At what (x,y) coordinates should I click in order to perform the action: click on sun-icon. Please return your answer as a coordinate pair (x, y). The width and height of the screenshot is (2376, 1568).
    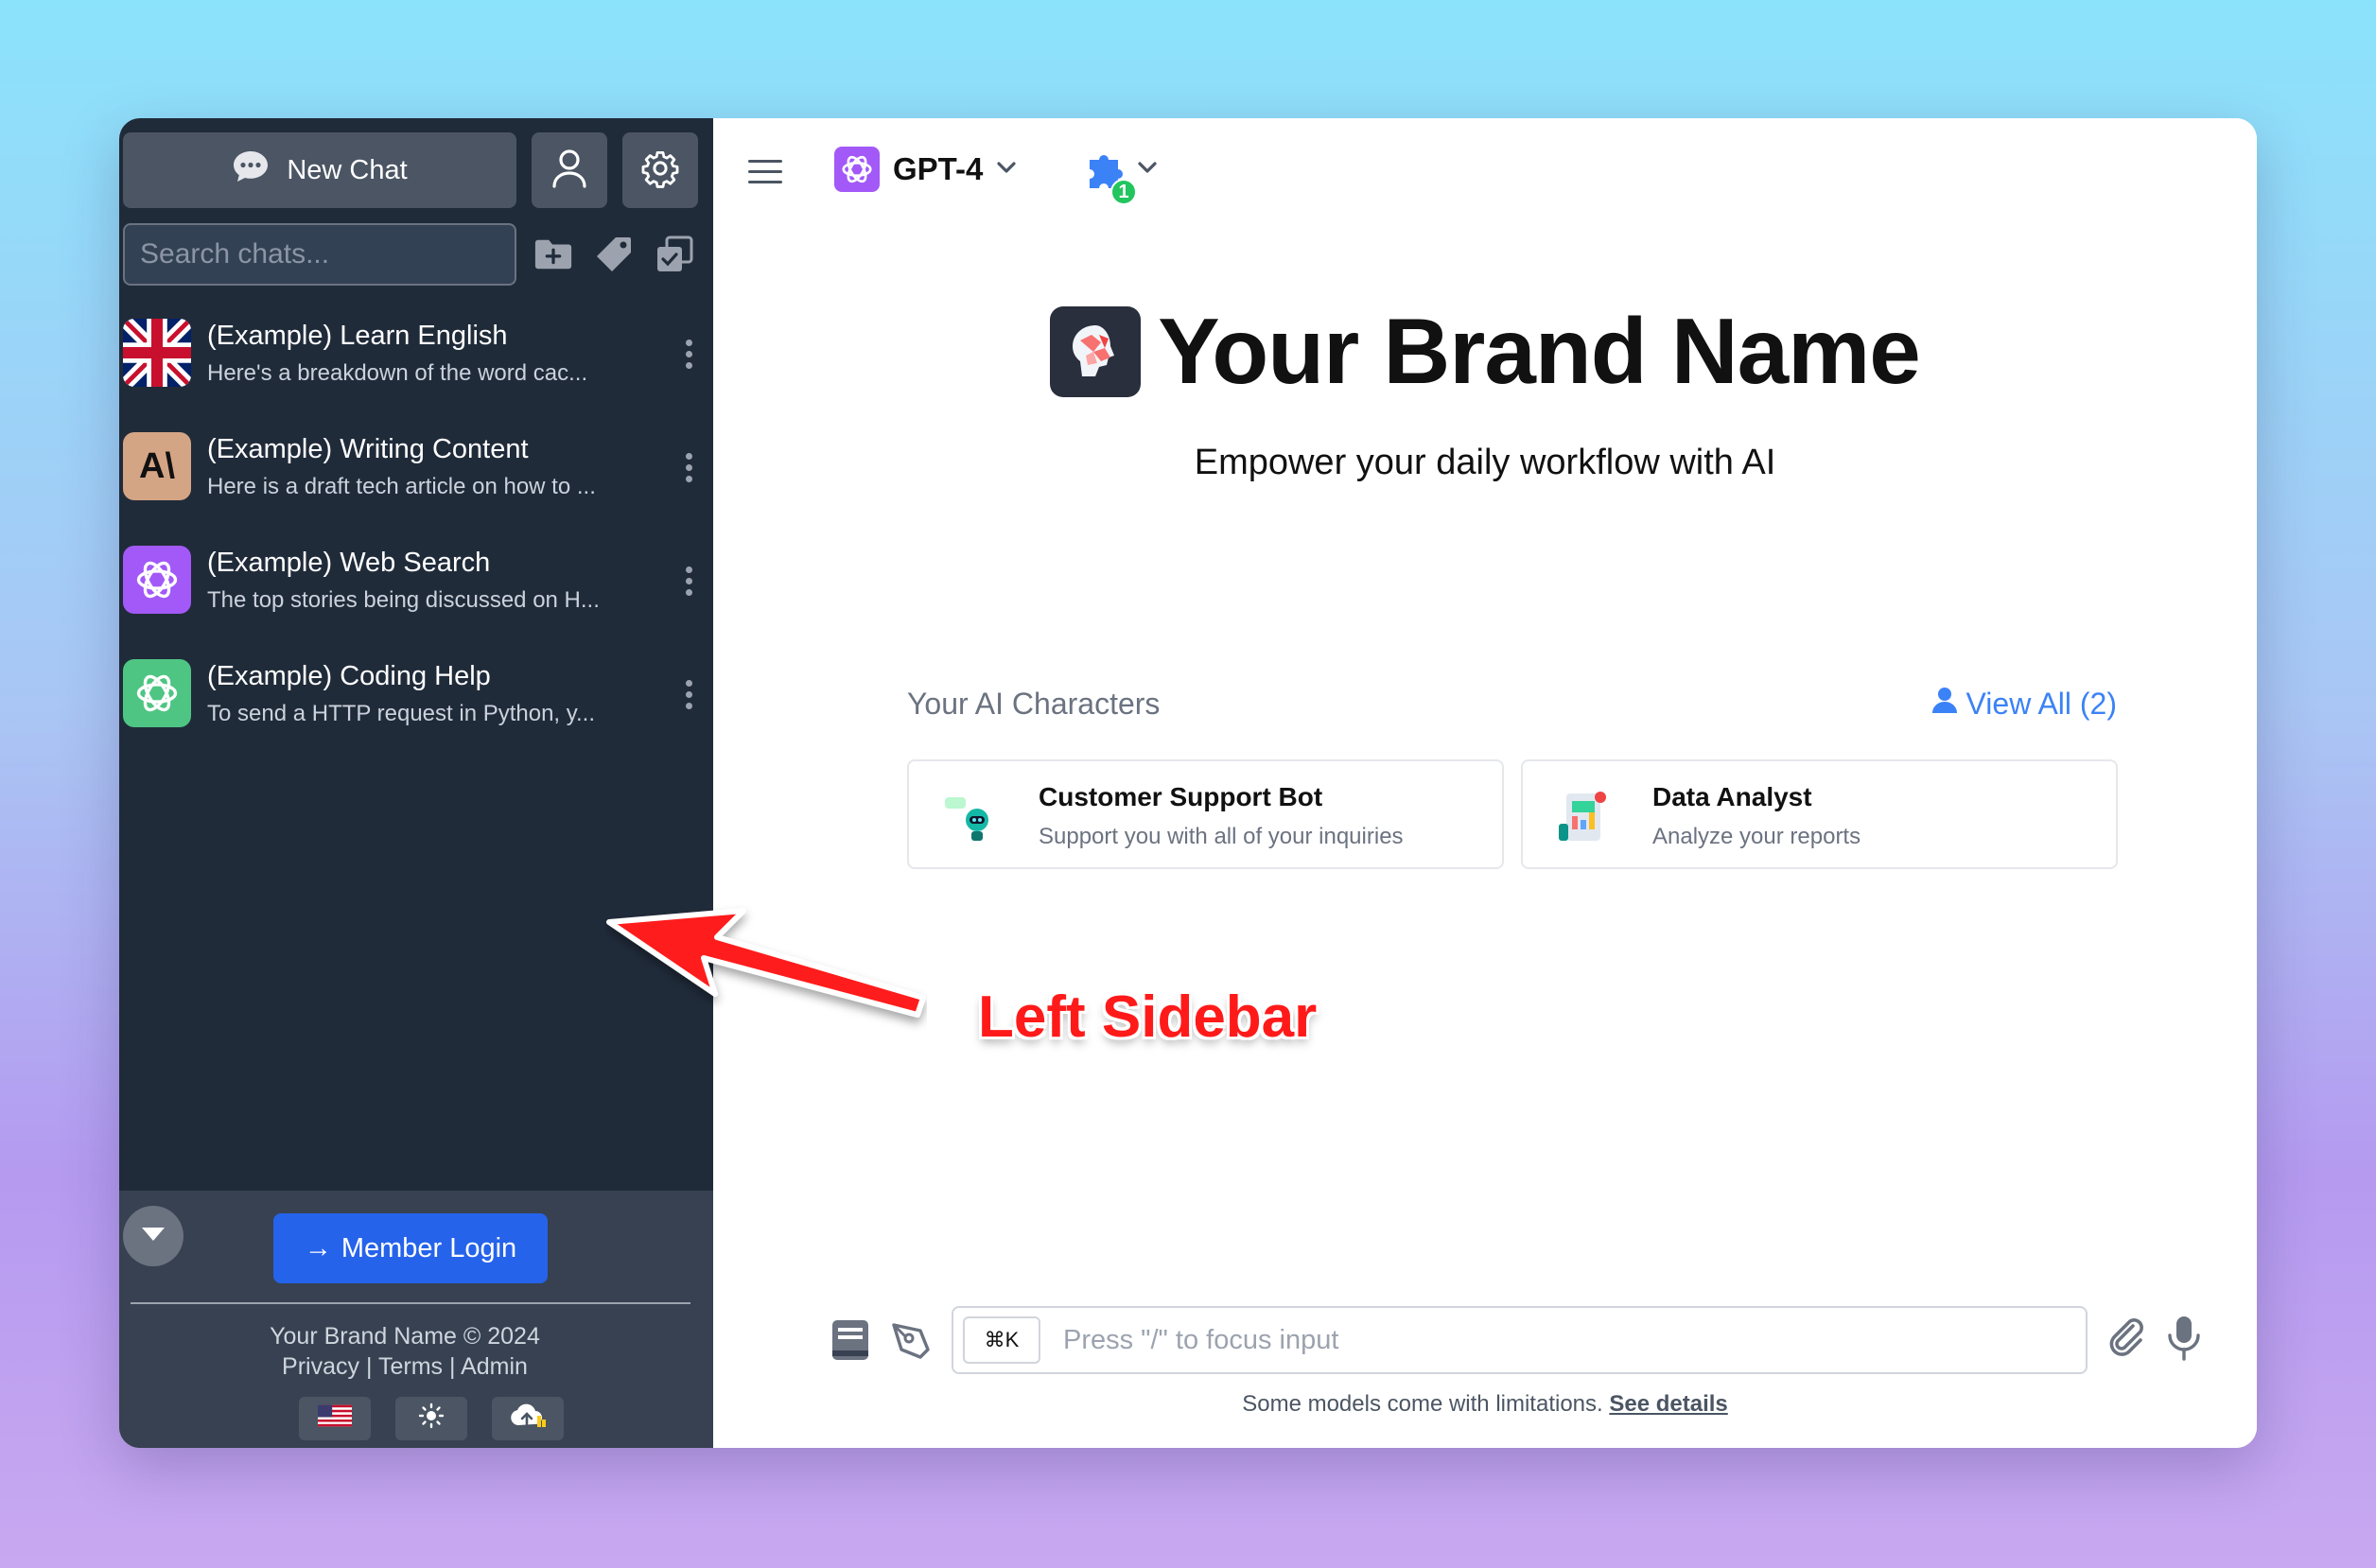
    Looking at the image, I should click on (432, 1419).